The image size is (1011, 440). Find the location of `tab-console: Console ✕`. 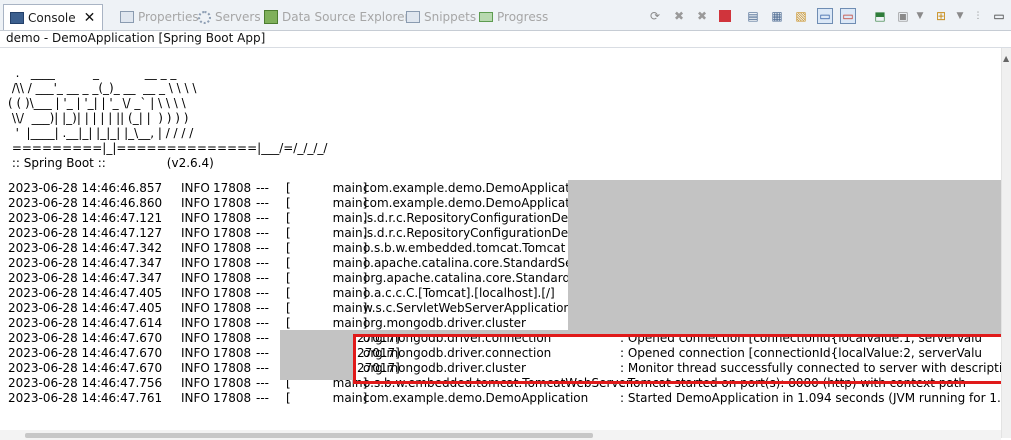

tab-console: Console ✕ is located at coordinates (53, 17).